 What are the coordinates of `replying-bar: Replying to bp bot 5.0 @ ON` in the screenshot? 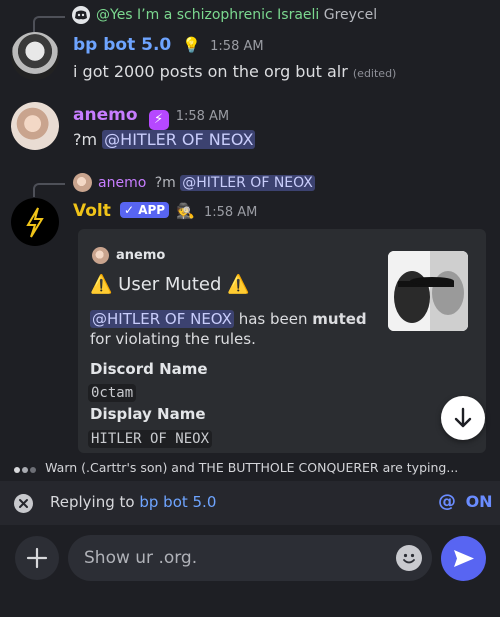 It's located at (250, 503).